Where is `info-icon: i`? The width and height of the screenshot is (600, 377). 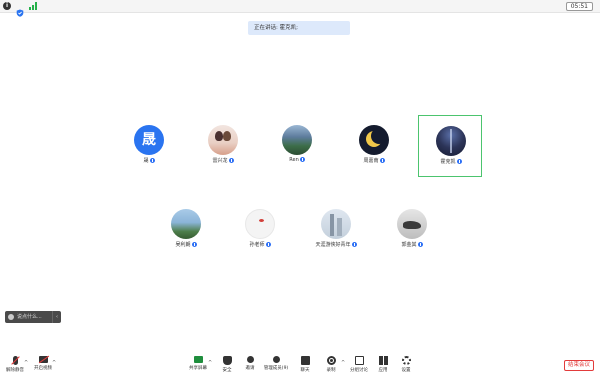
info-icon: i is located at coordinates (7, 6).